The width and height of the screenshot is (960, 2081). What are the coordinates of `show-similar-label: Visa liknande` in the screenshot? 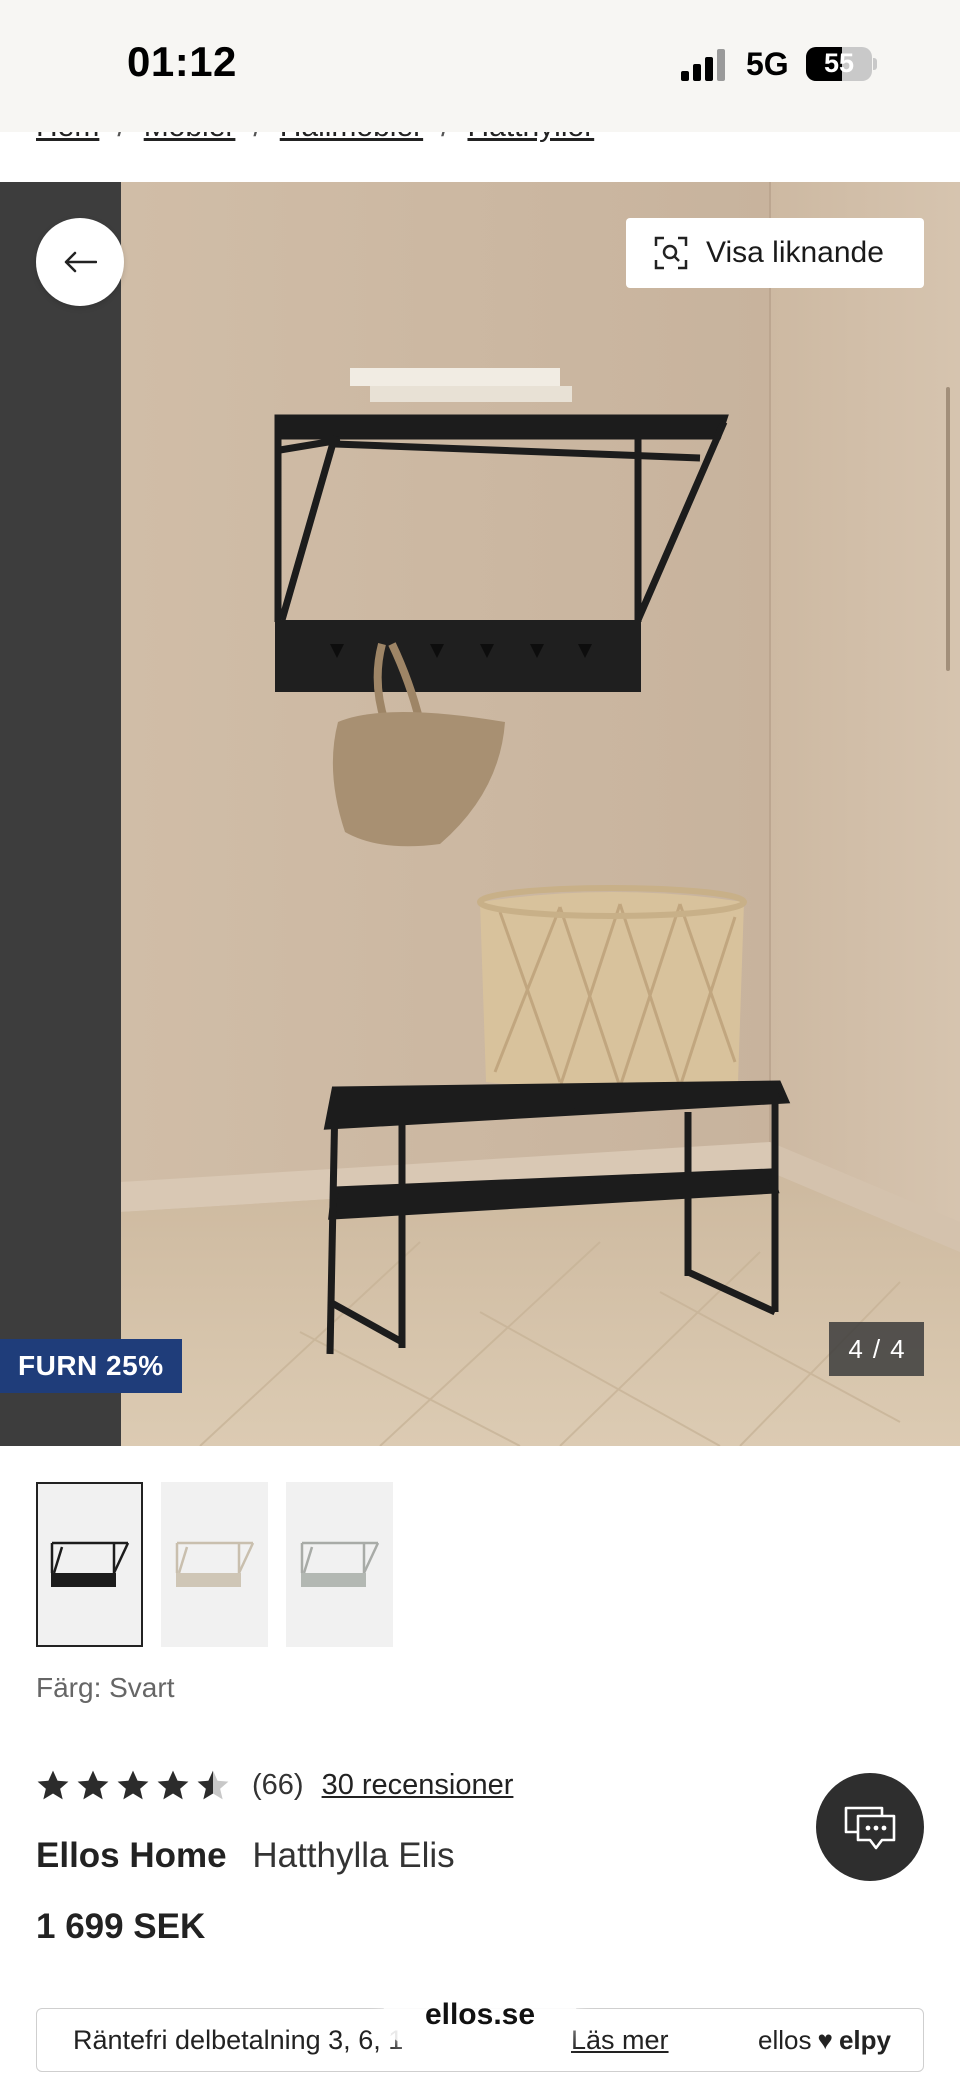 It's located at (795, 252).